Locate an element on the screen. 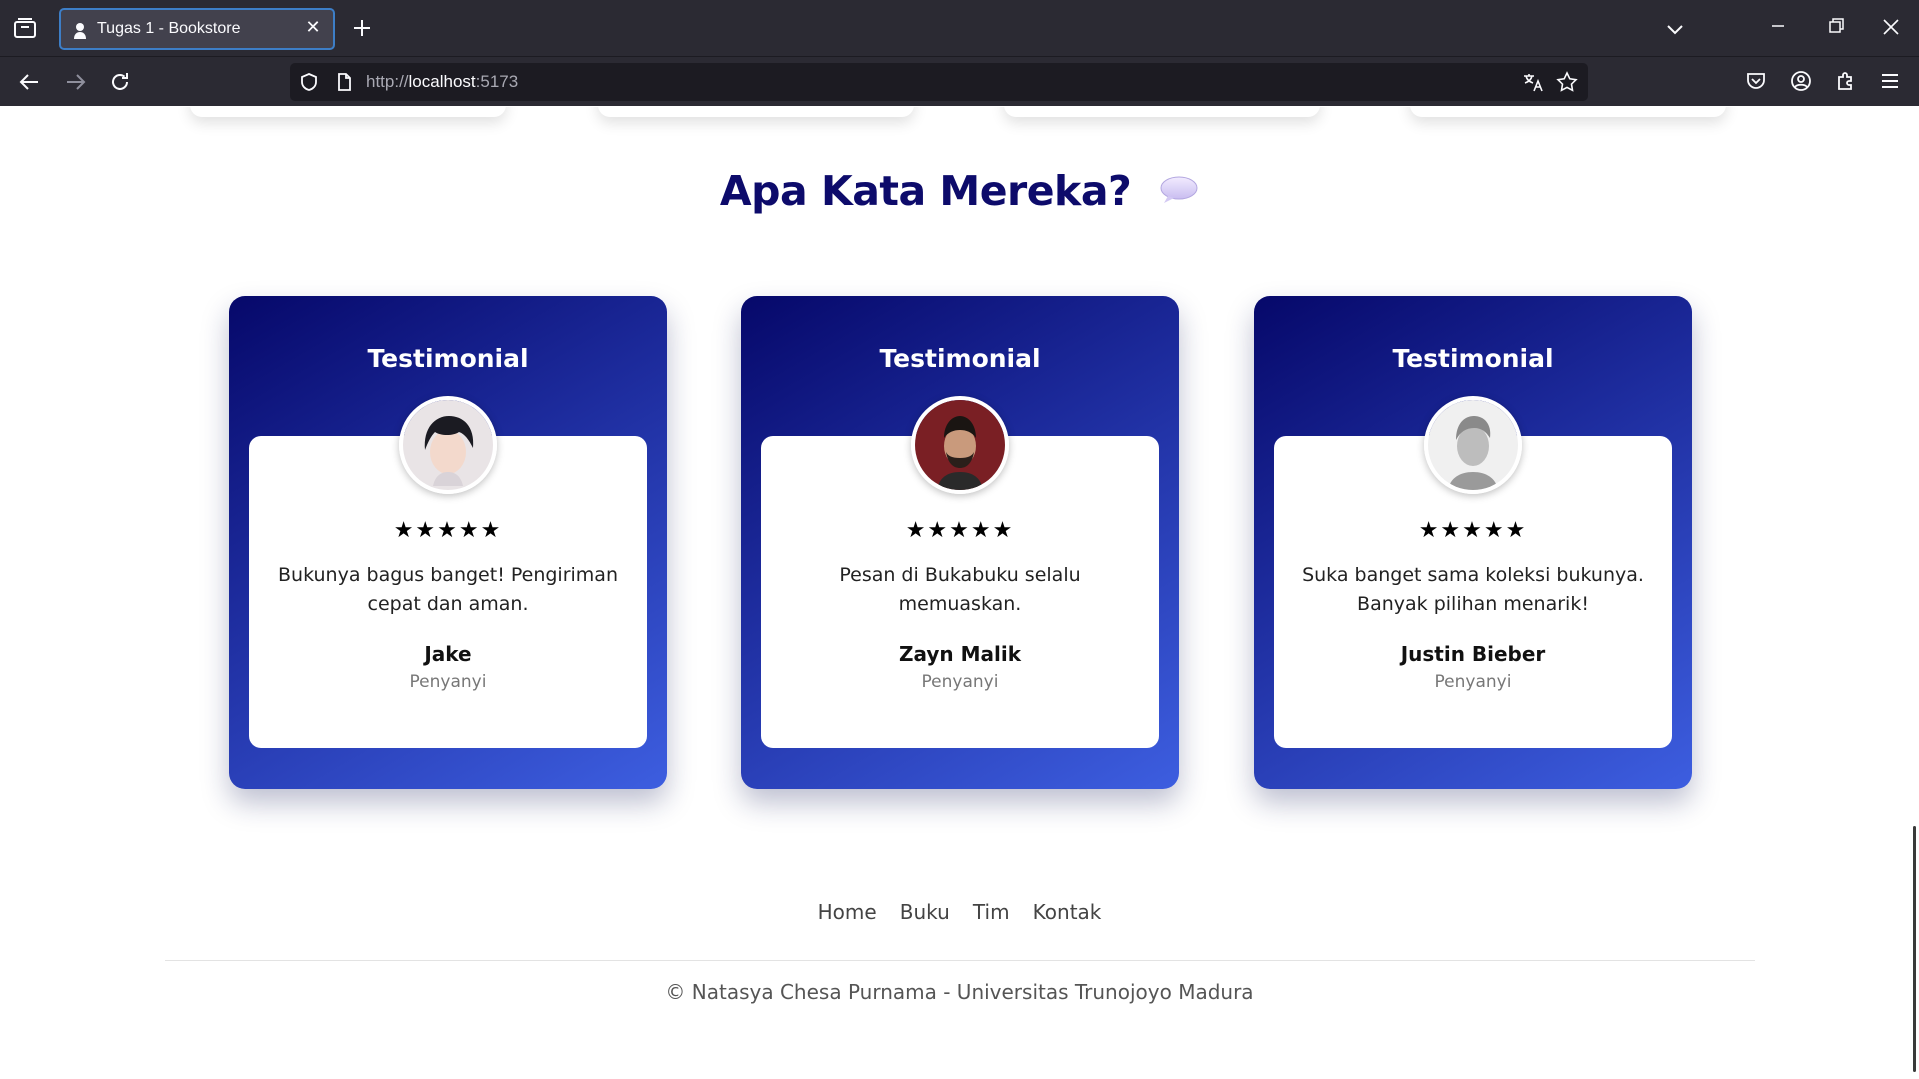  menu-icon is located at coordinates (1890, 81).